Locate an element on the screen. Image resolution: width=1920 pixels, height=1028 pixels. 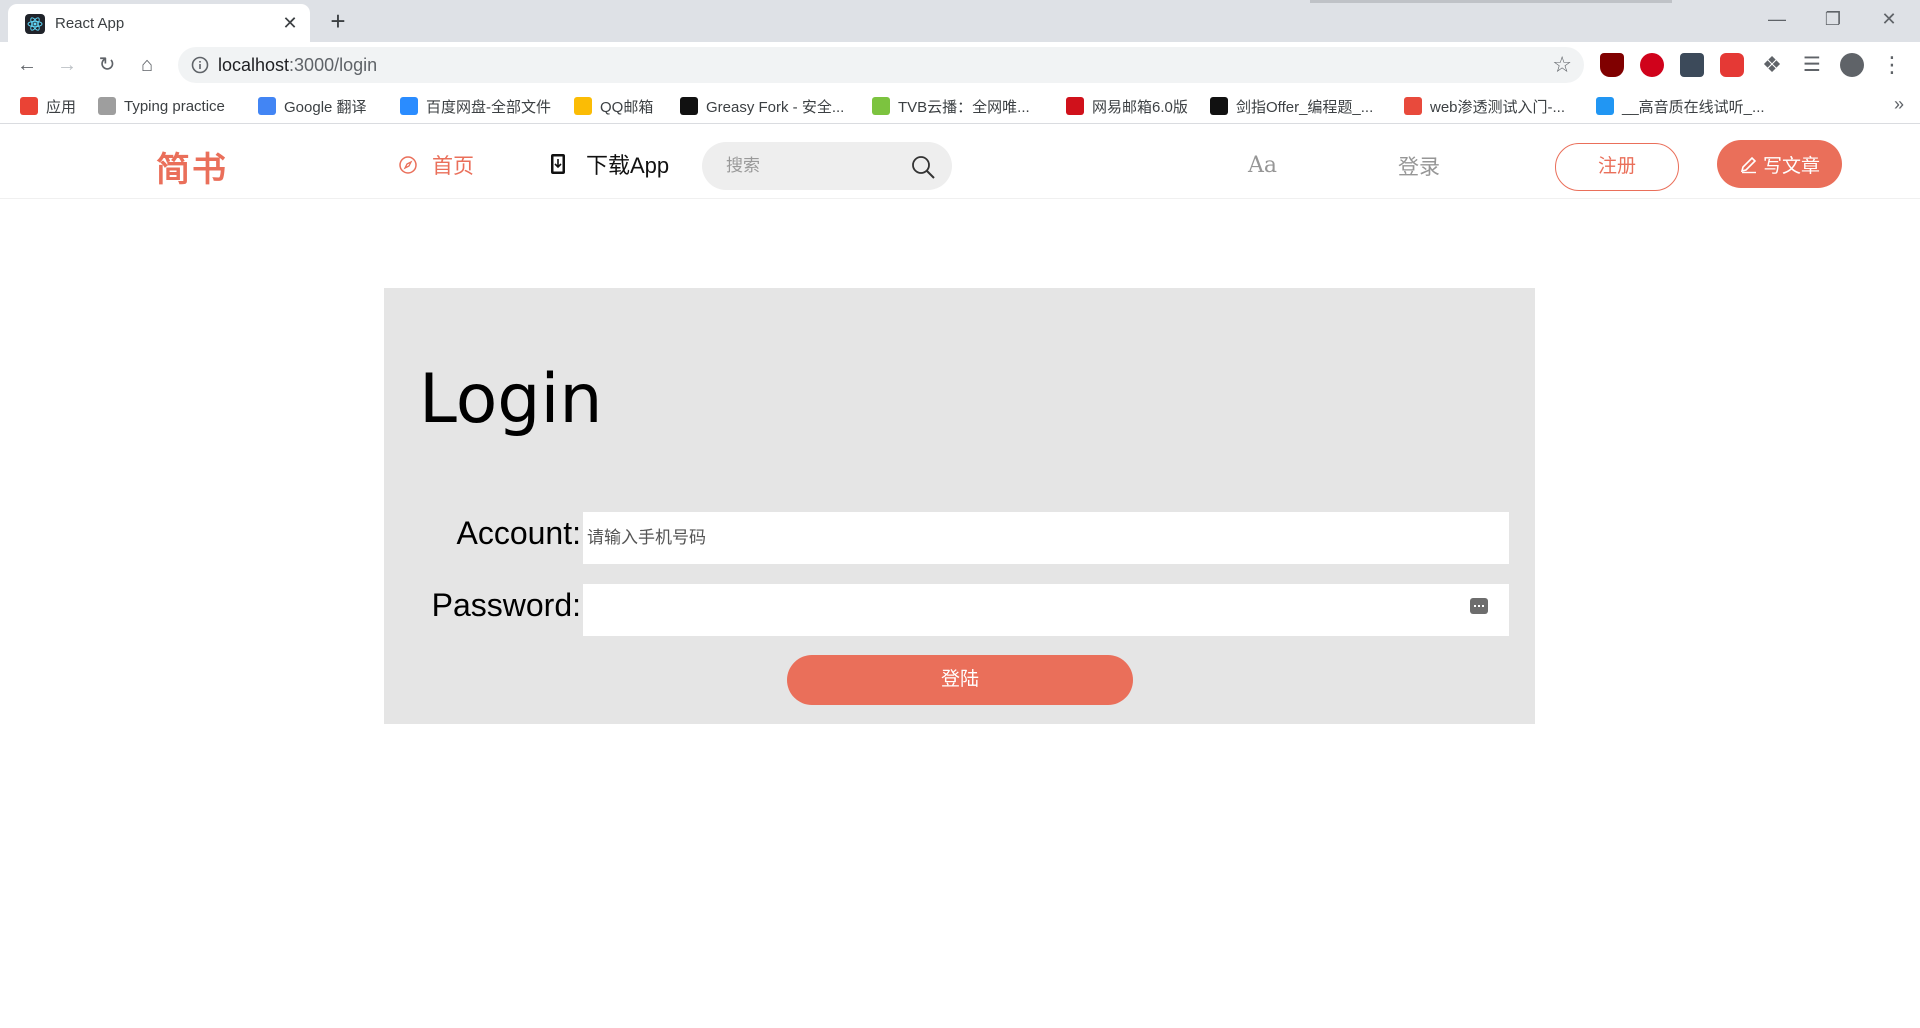
baidu-pan-icon is located at coordinates (409, 106).